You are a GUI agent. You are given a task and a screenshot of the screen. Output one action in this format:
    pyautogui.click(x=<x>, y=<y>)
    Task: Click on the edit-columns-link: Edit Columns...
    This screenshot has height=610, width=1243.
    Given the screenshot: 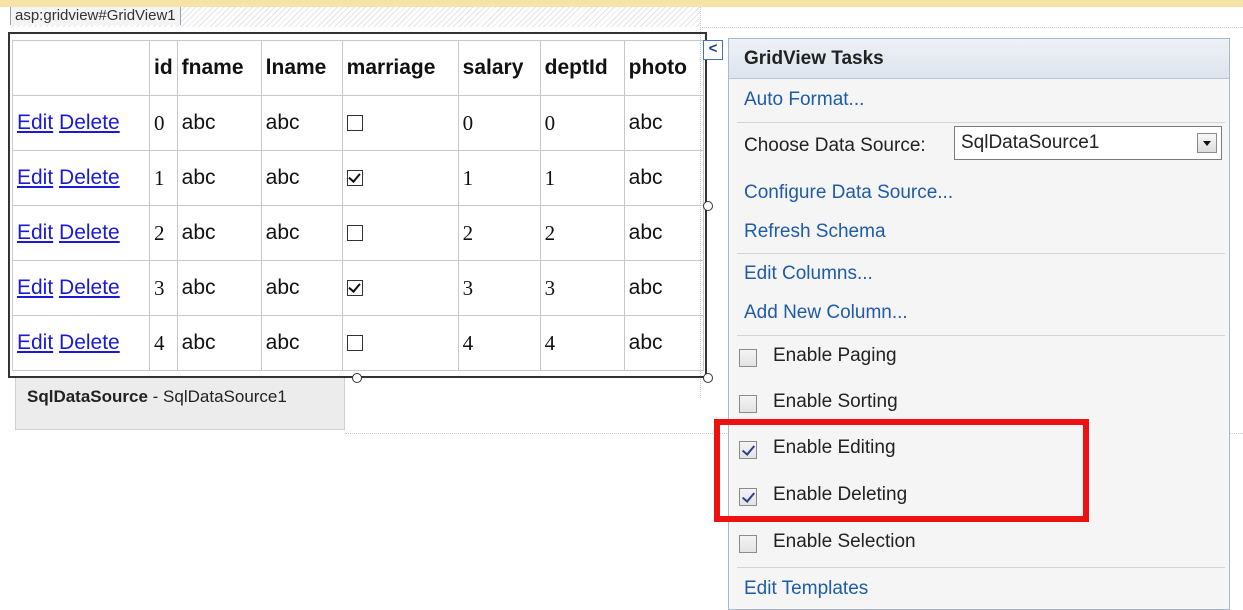 What is the action you would take?
    pyautogui.click(x=808, y=274)
    